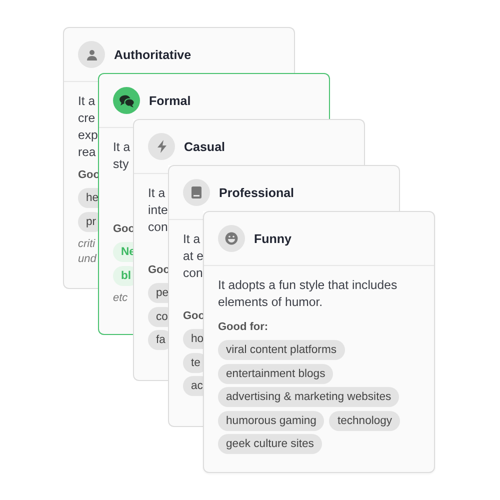  What do you see at coordinates (87, 152) in the screenshot?
I see `description-text: rea` at bounding box center [87, 152].